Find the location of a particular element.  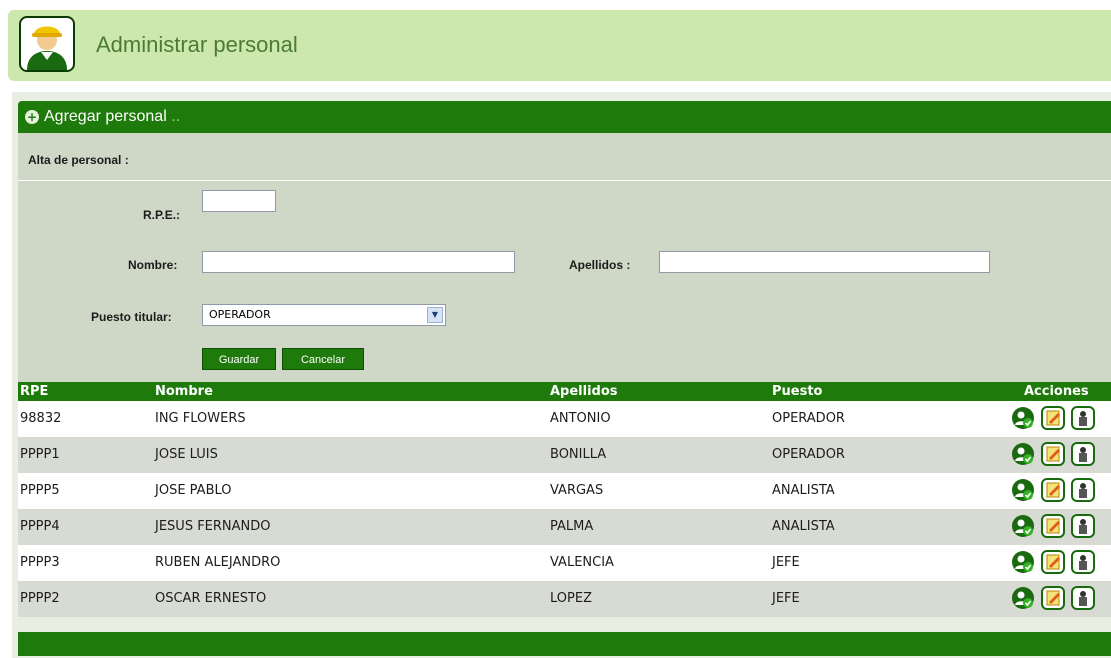

cell-nombre: JOSE PABLO is located at coordinates (193, 490).